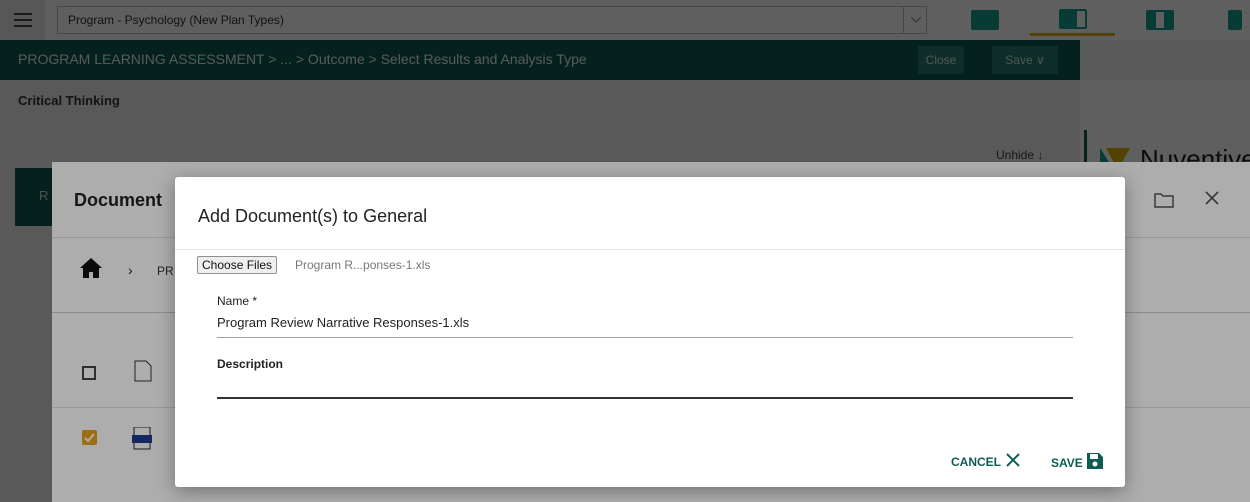 This screenshot has width=1250, height=502. What do you see at coordinates (645, 384) in the screenshot?
I see `description-field` at bounding box center [645, 384].